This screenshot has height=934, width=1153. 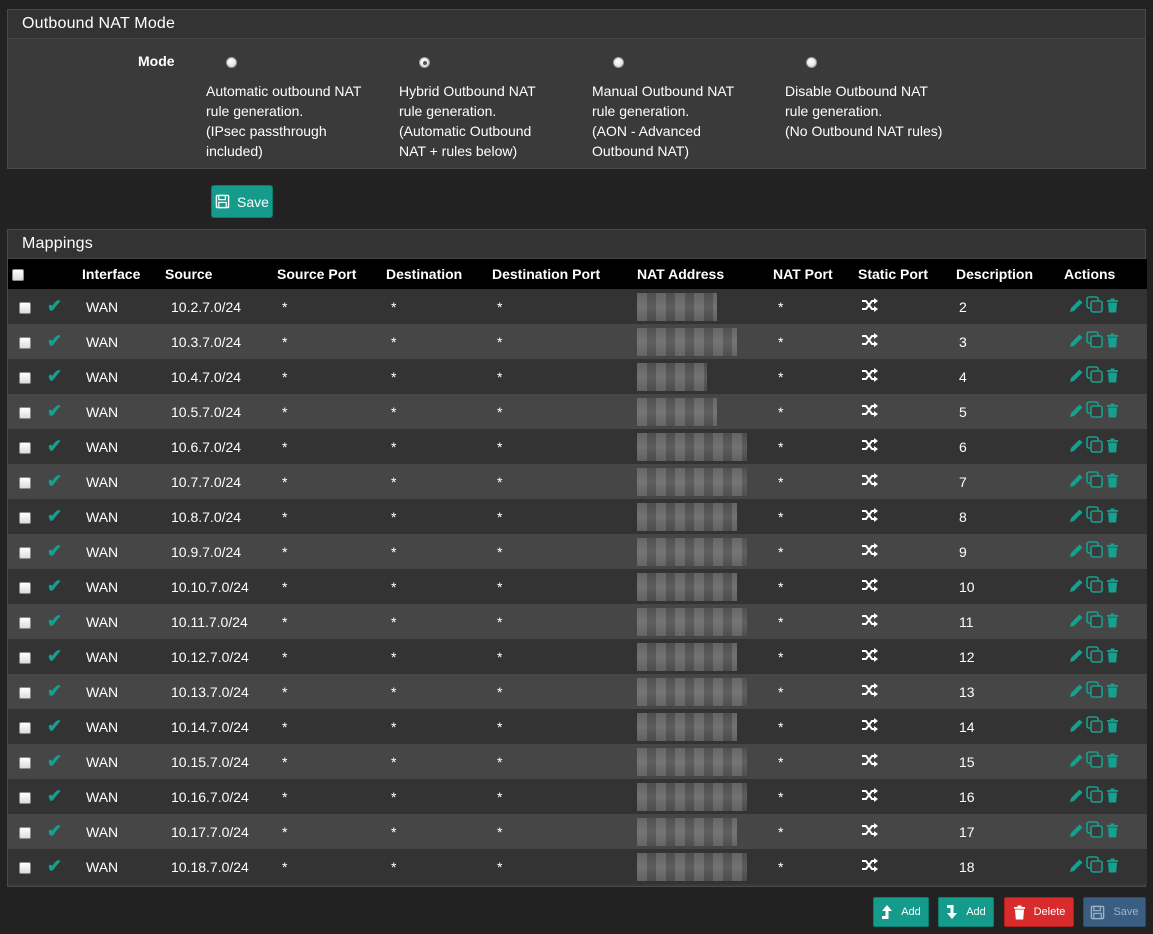 I want to click on radio-manual, so click(x=618, y=62).